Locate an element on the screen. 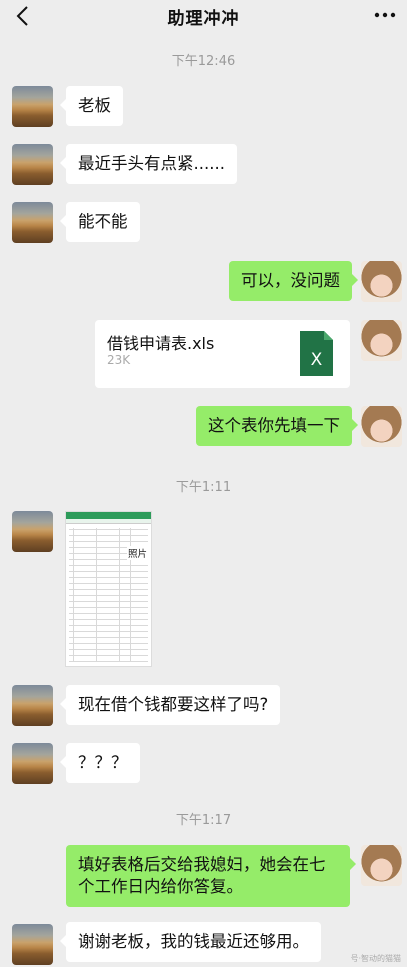 This screenshot has width=407, height=967. message-bubble-incoming: 老板 is located at coordinates (91, 106).